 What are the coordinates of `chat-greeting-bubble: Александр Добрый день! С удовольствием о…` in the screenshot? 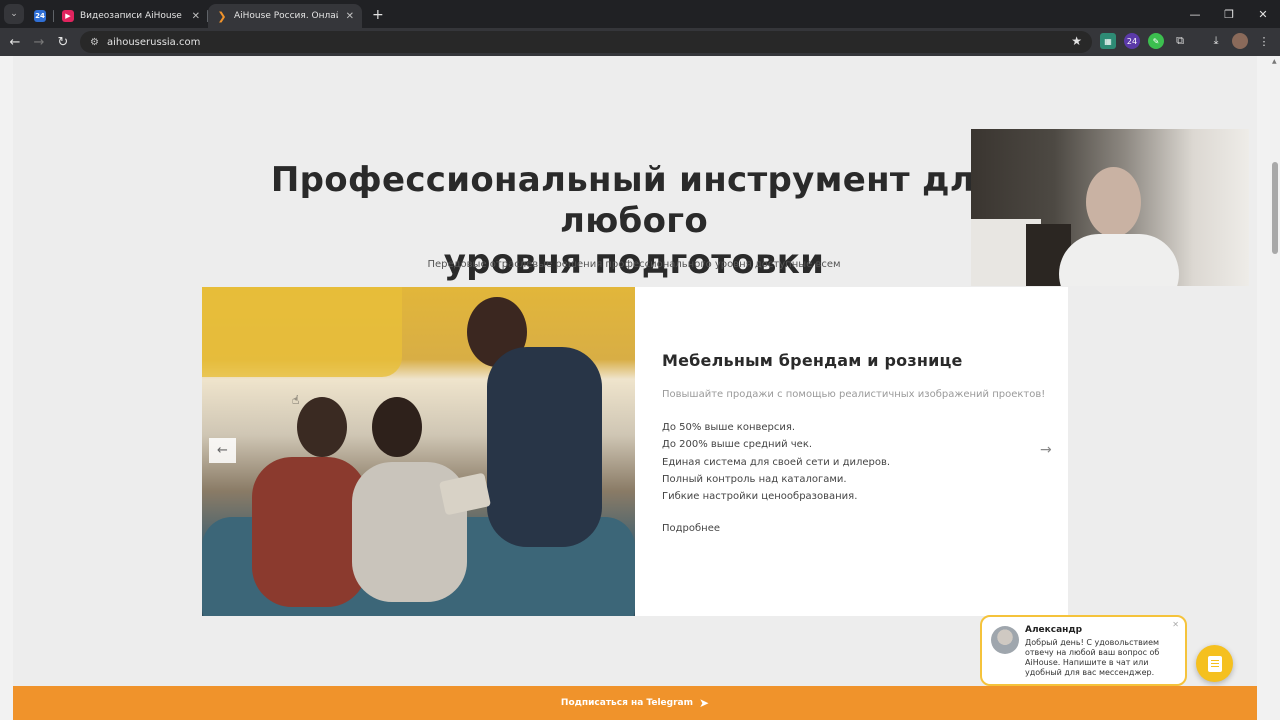 It's located at (1083, 650).